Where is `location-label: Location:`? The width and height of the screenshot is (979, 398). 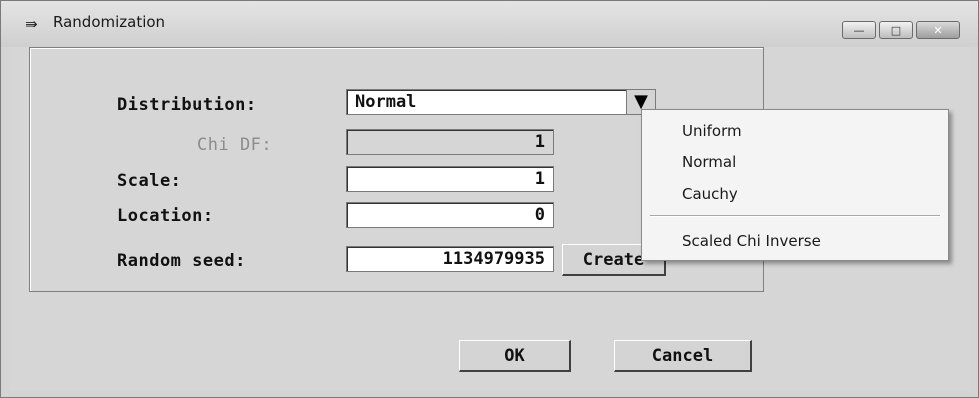 location-label: Location: is located at coordinates (165, 216).